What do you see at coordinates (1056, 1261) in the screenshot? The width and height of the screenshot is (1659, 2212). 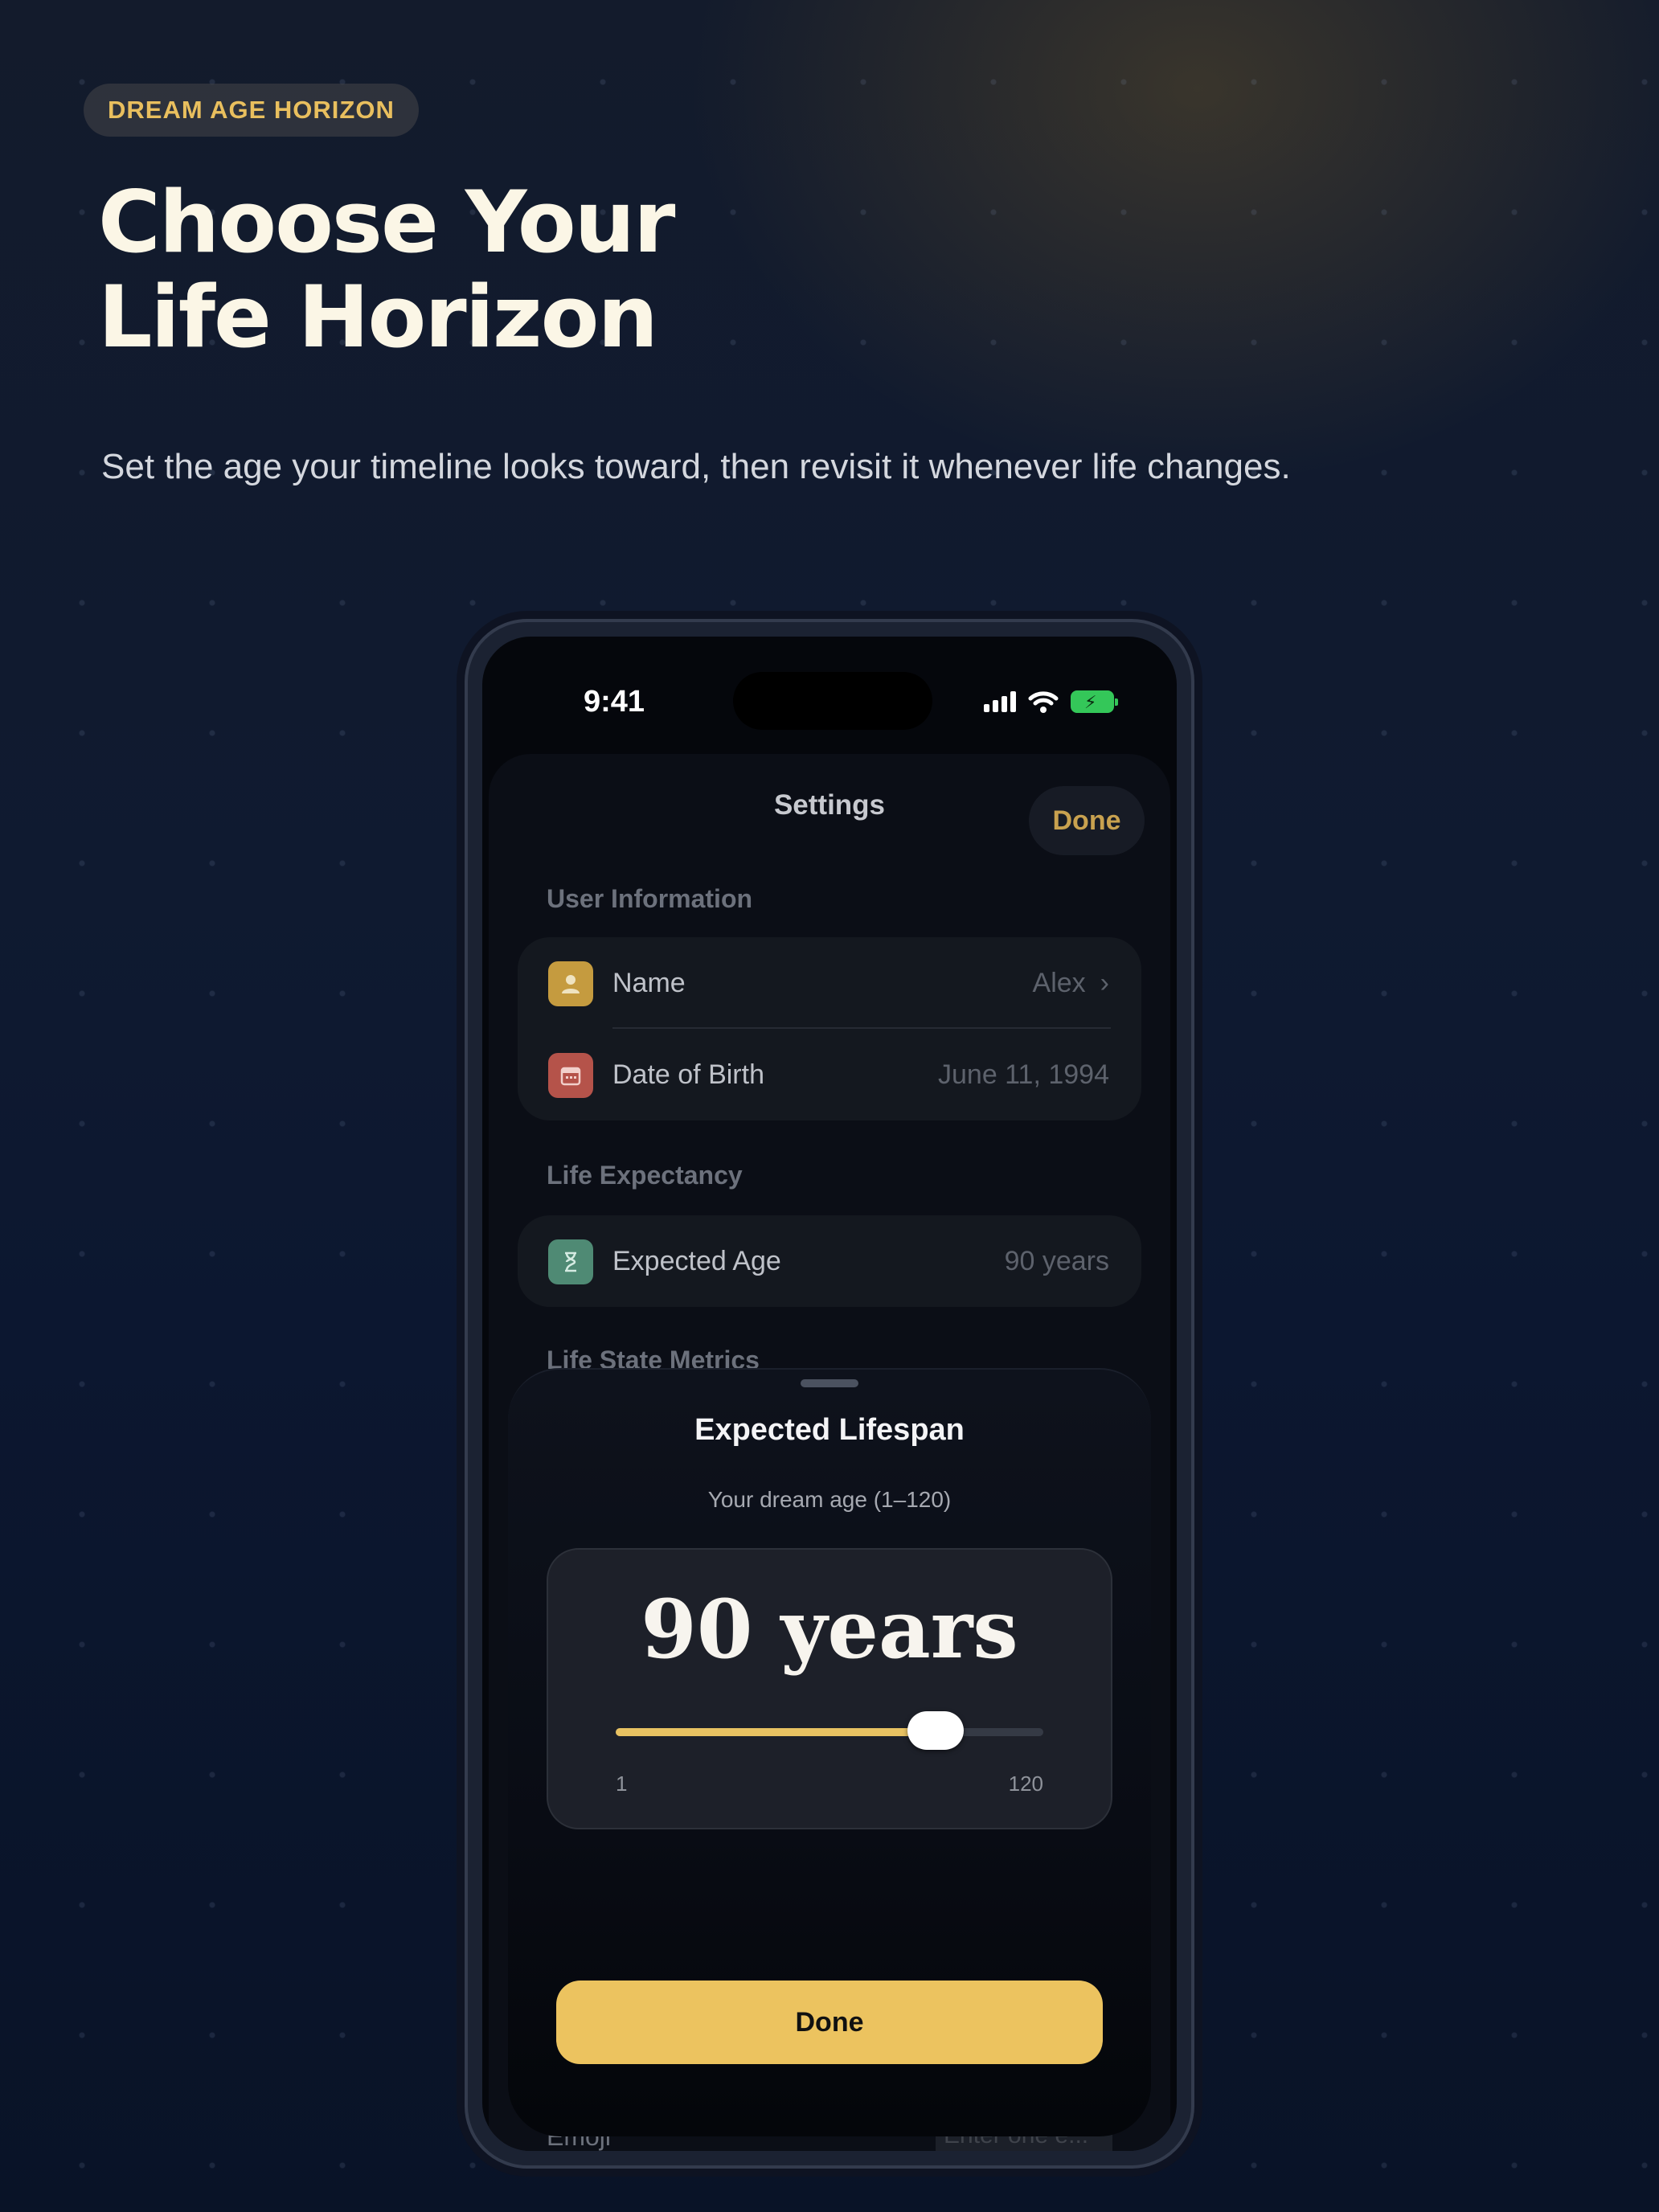 I see `expected-age-value: 90 years` at bounding box center [1056, 1261].